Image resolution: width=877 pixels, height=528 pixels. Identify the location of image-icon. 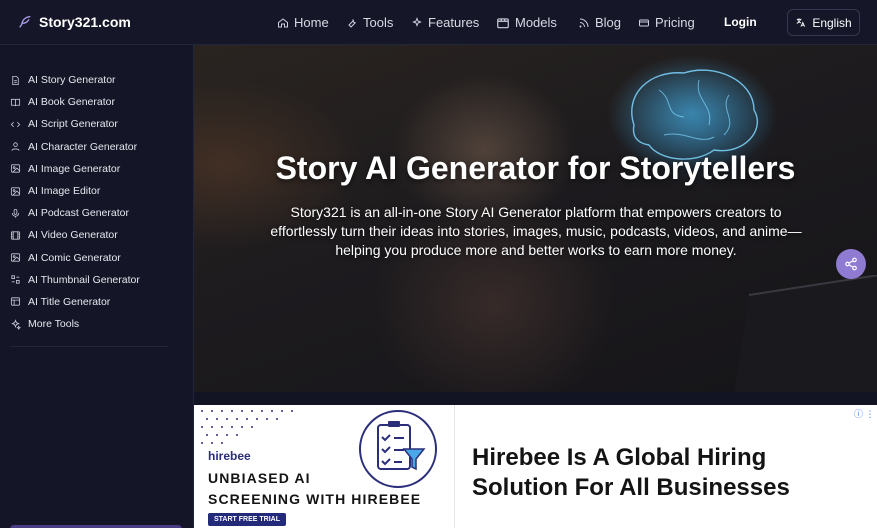
(15, 168).